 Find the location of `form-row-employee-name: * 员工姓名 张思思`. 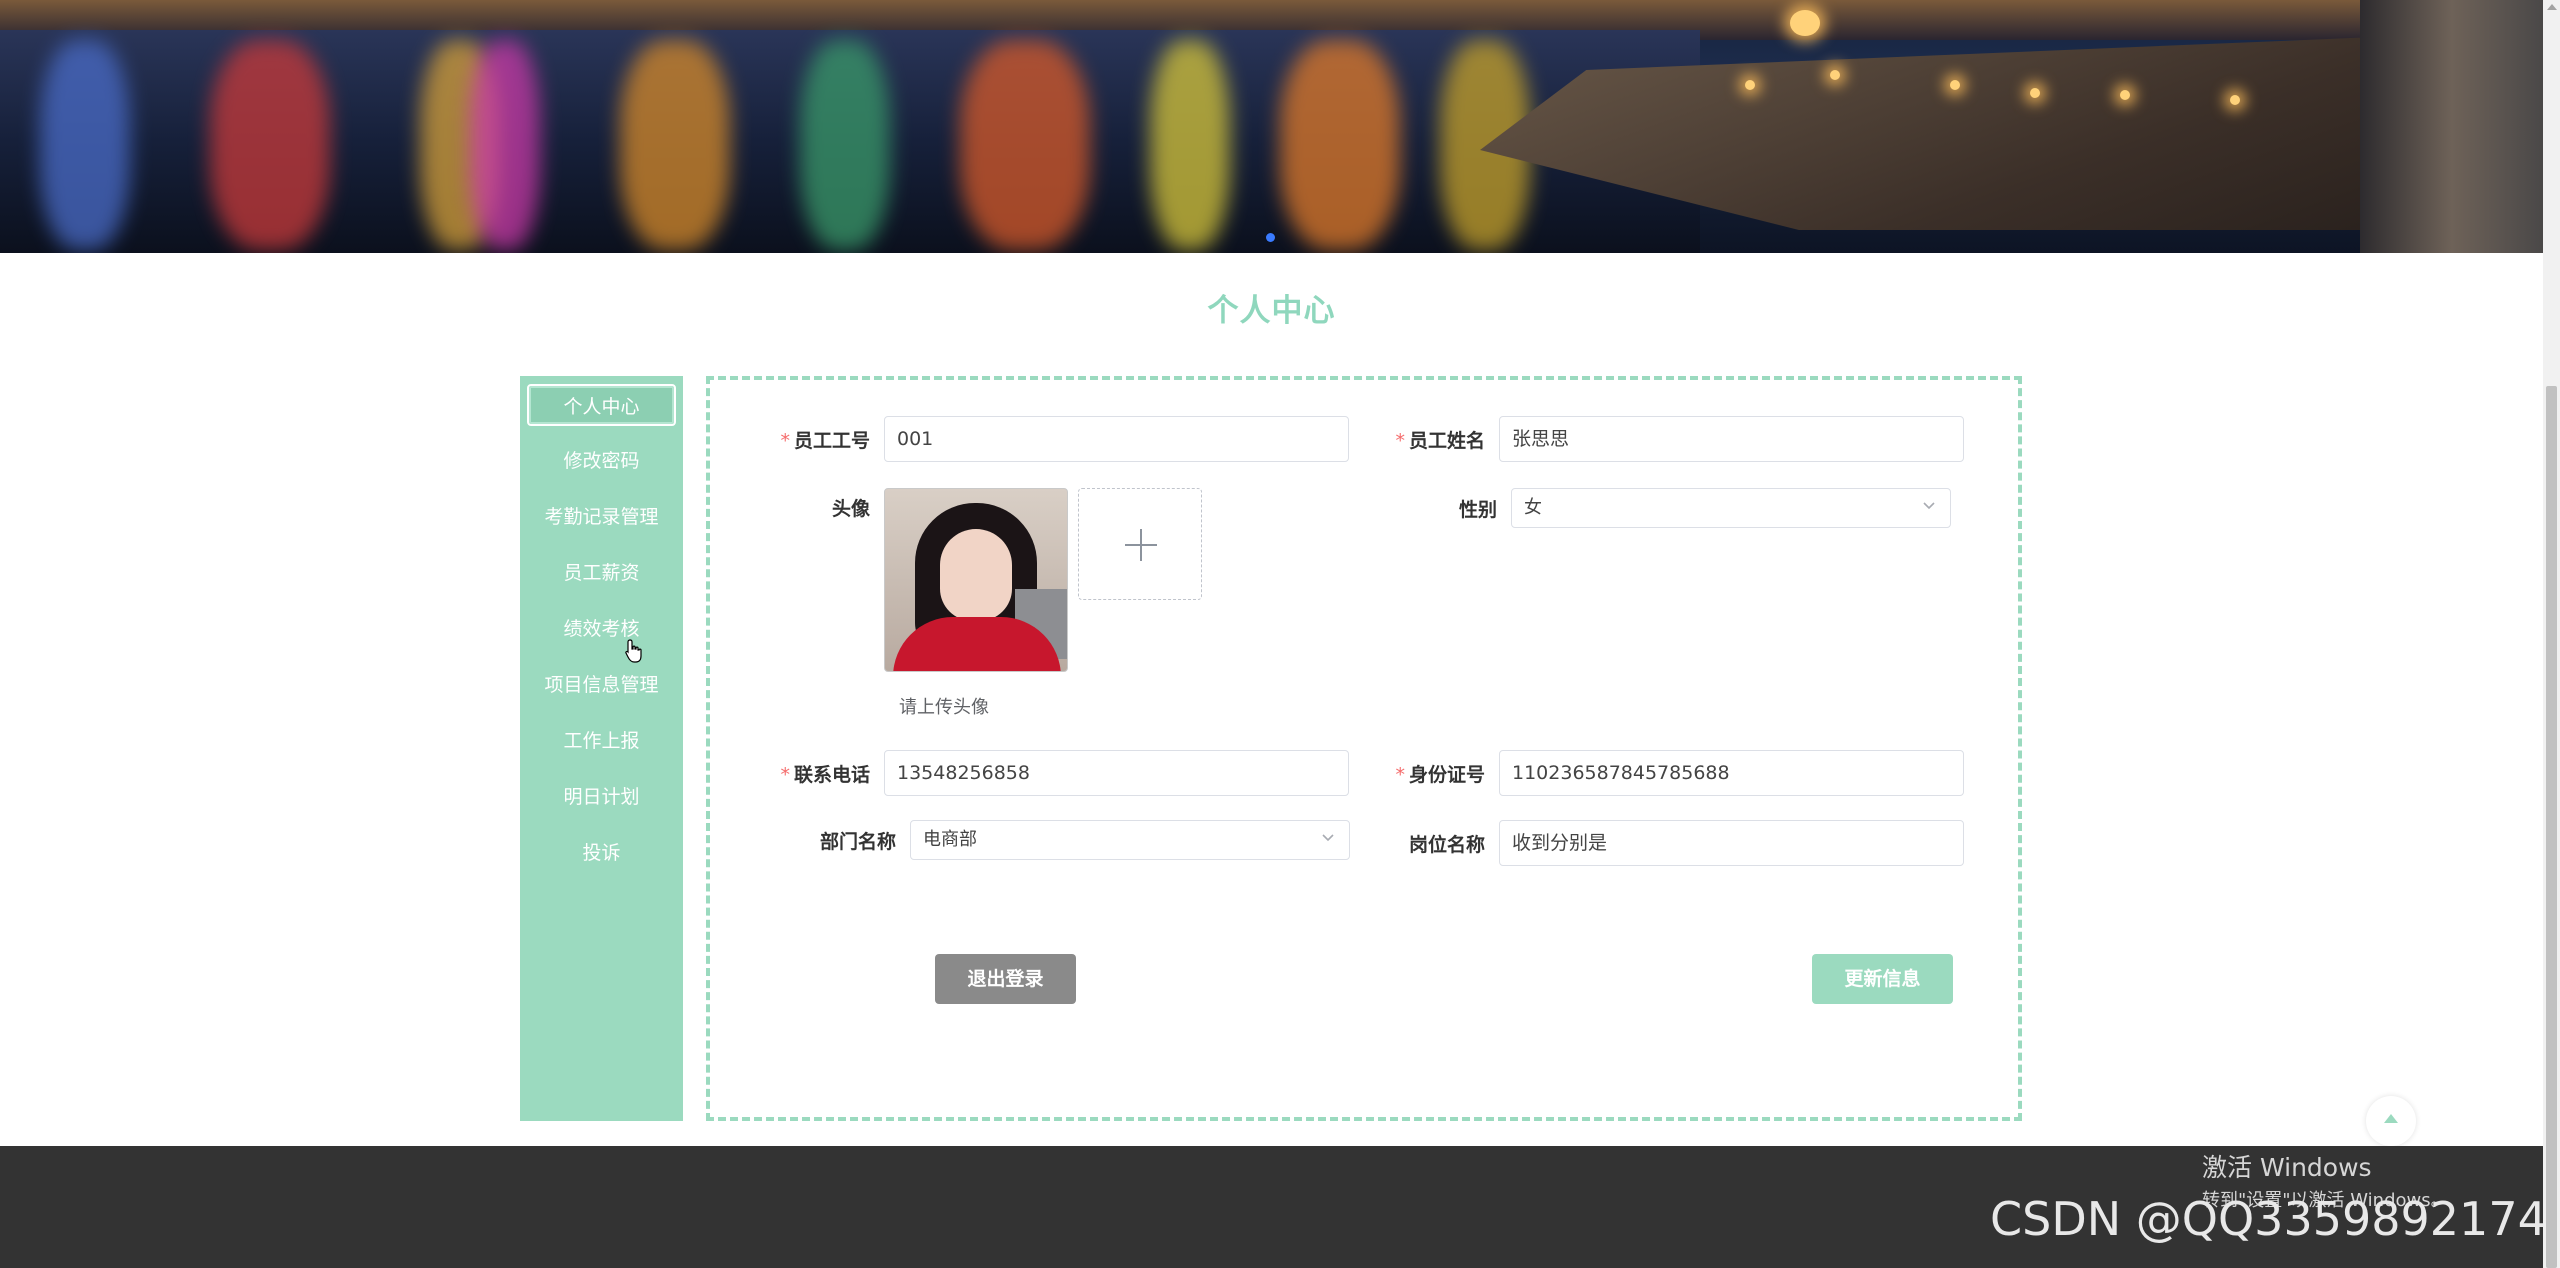

form-row-employee-name: * 员工姓名 张思思 is located at coordinates (1676, 439).